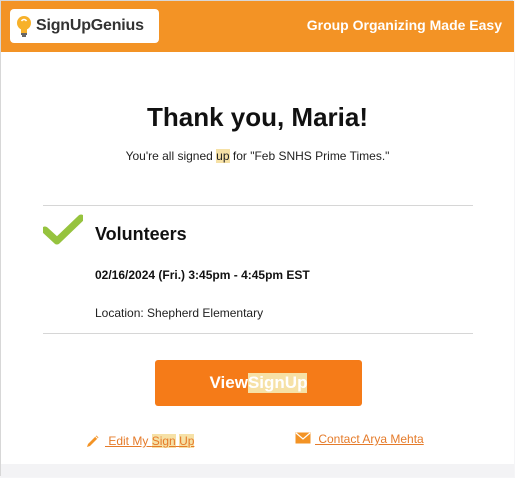  Describe the element at coordinates (128, 441) in the screenshot. I see `edit-link-prefix: Edit My` at that location.